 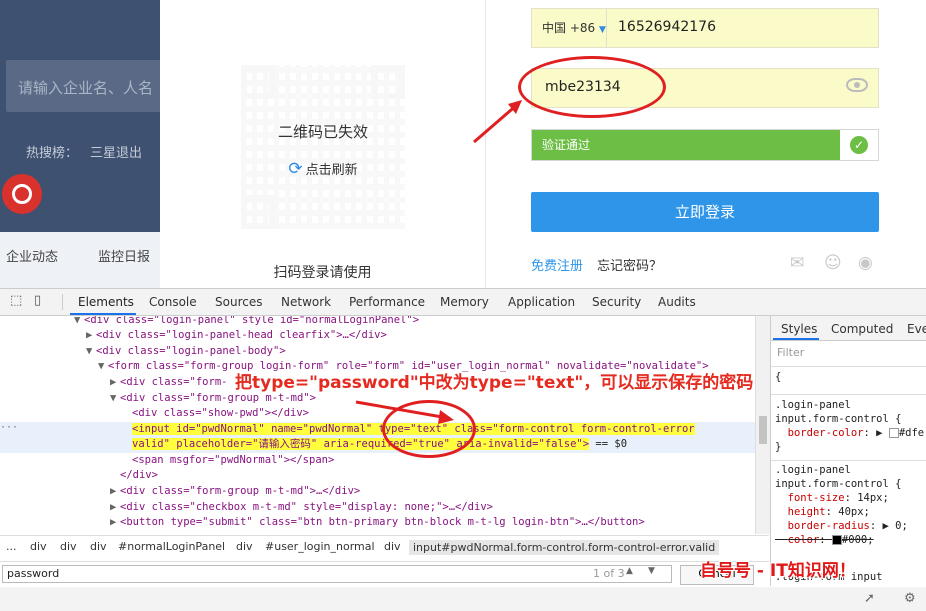 I want to click on style-prop: color, so click(x=804, y=540).